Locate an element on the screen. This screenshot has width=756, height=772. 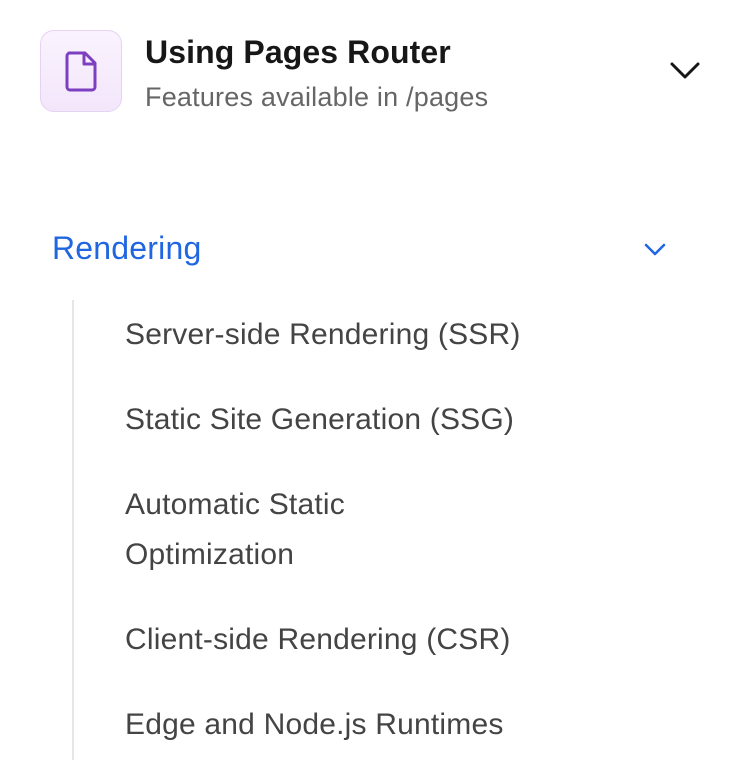
file-icon is located at coordinates (81, 71).